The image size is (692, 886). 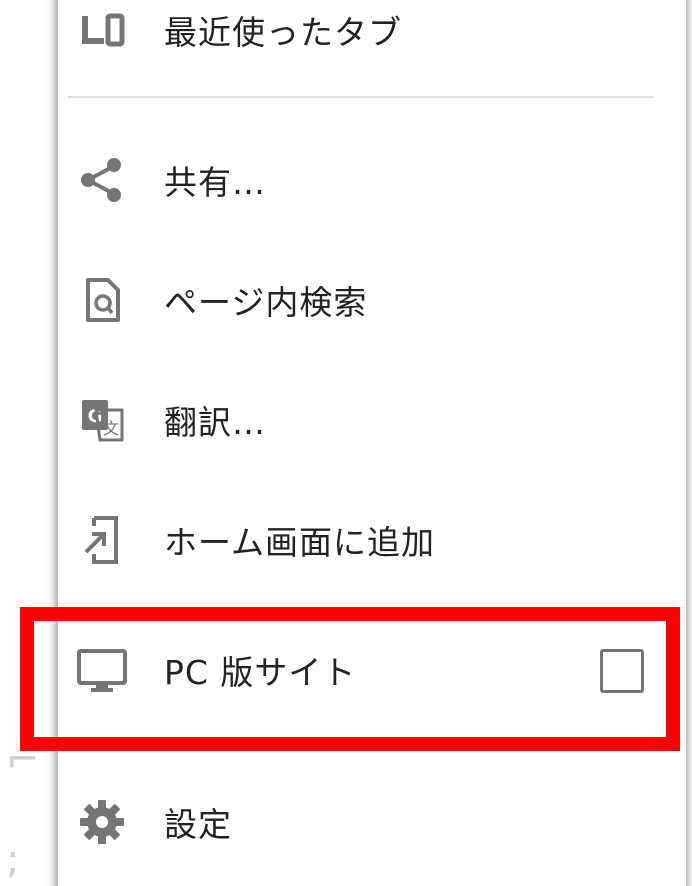 What do you see at coordinates (111, 428) in the screenshot?
I see `svg-text: 文` at bounding box center [111, 428].